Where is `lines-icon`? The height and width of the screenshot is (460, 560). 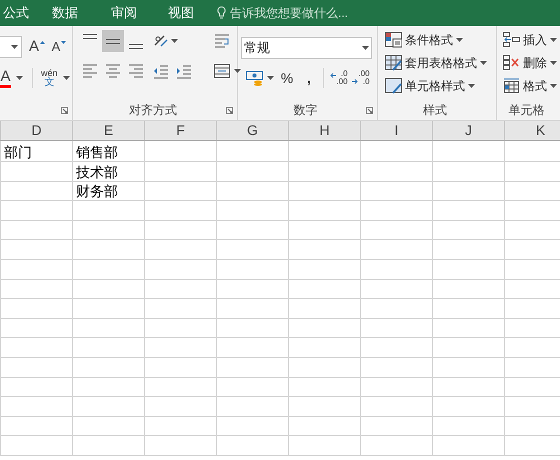 lines-icon is located at coordinates (90, 36).